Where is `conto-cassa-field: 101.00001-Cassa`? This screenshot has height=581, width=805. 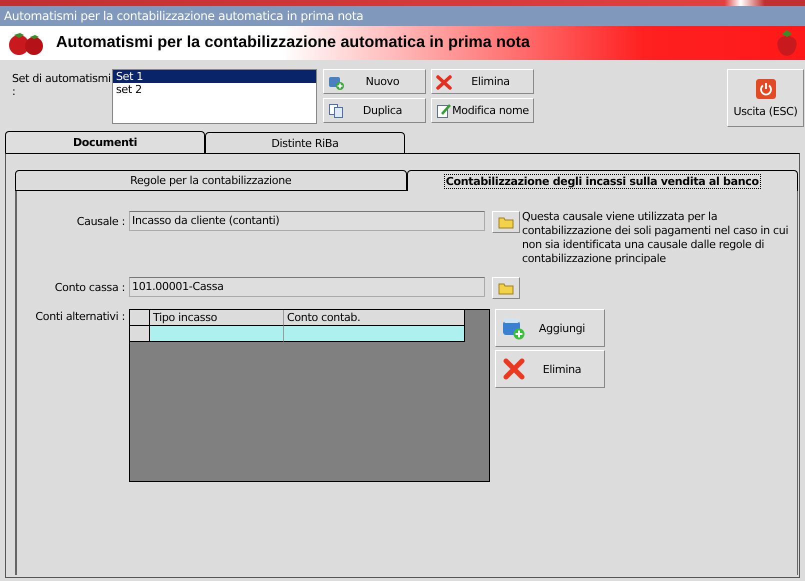
conto-cassa-field: 101.00001-Cassa is located at coordinates (307, 287).